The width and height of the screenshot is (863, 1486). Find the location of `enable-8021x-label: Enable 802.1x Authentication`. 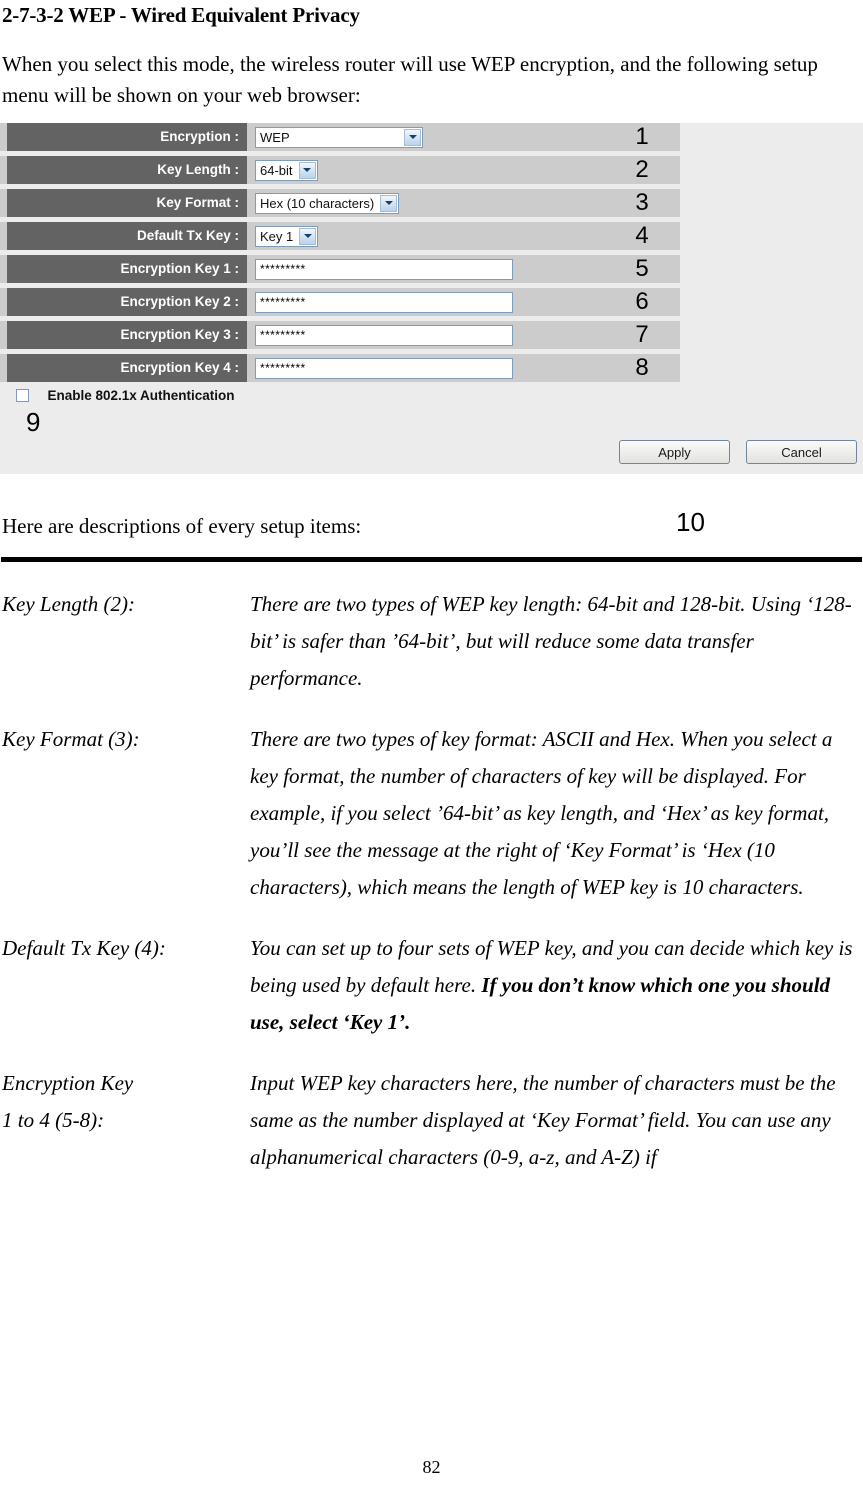

enable-8021x-label: Enable 802.1x Authentication is located at coordinates (141, 396).